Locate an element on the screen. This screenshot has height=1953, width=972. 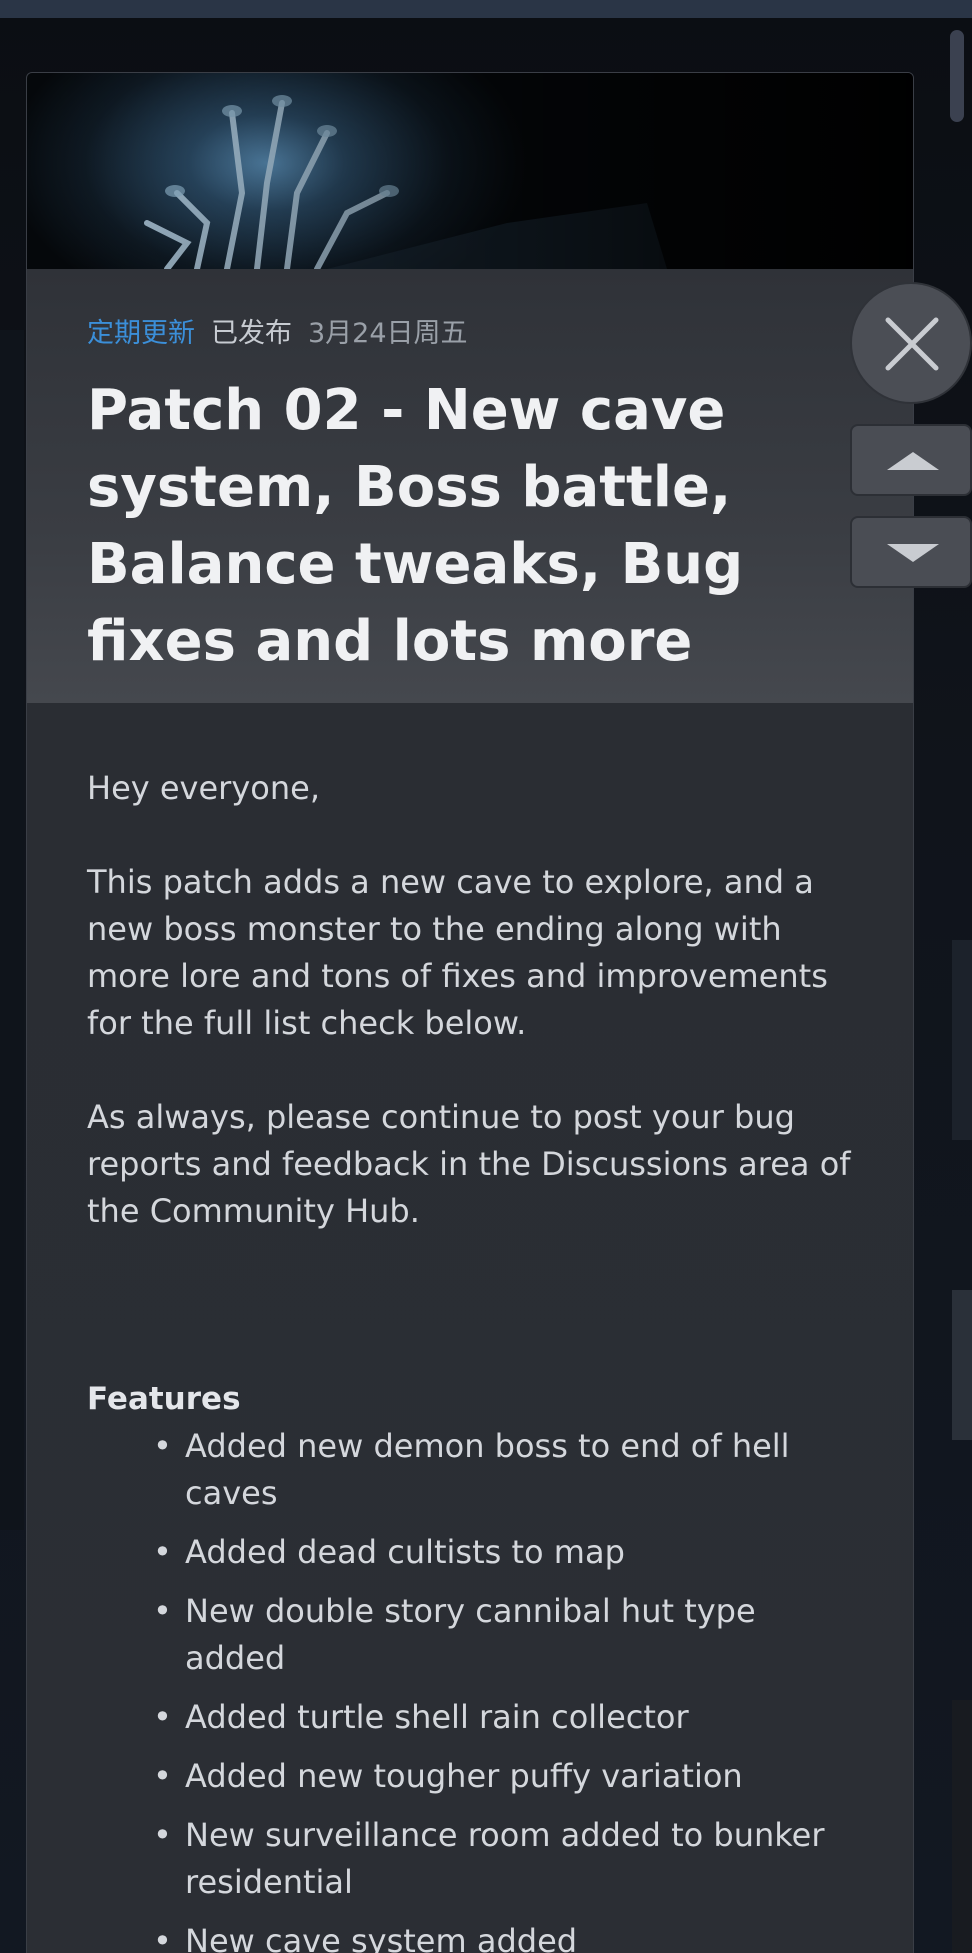
hero-image is located at coordinates (470, 171).